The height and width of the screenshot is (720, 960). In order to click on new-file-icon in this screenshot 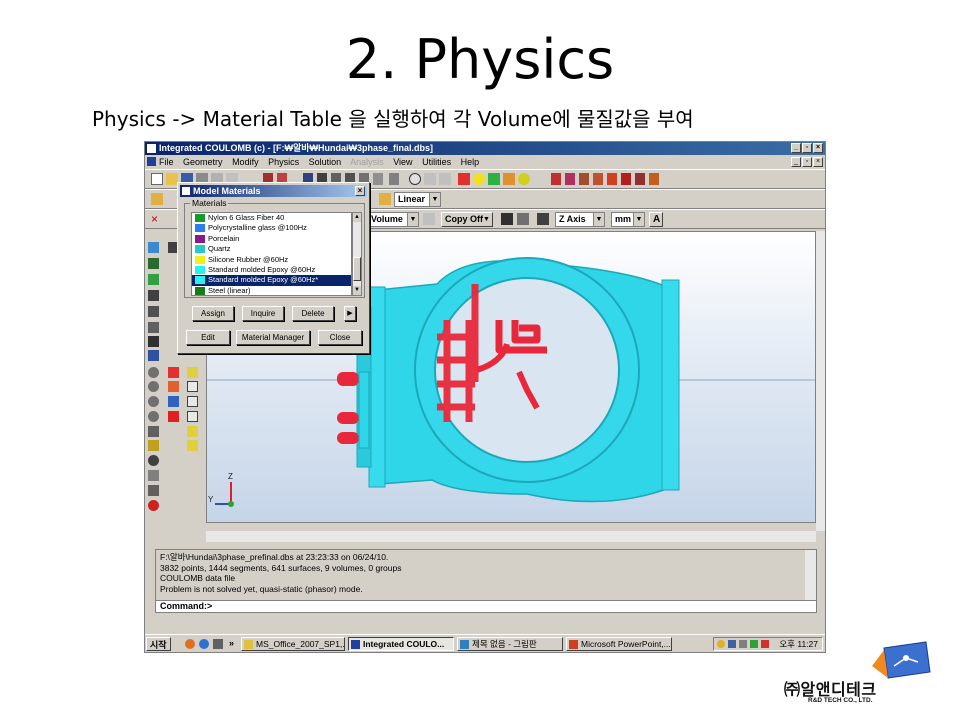, I will do `click(157, 179)`.